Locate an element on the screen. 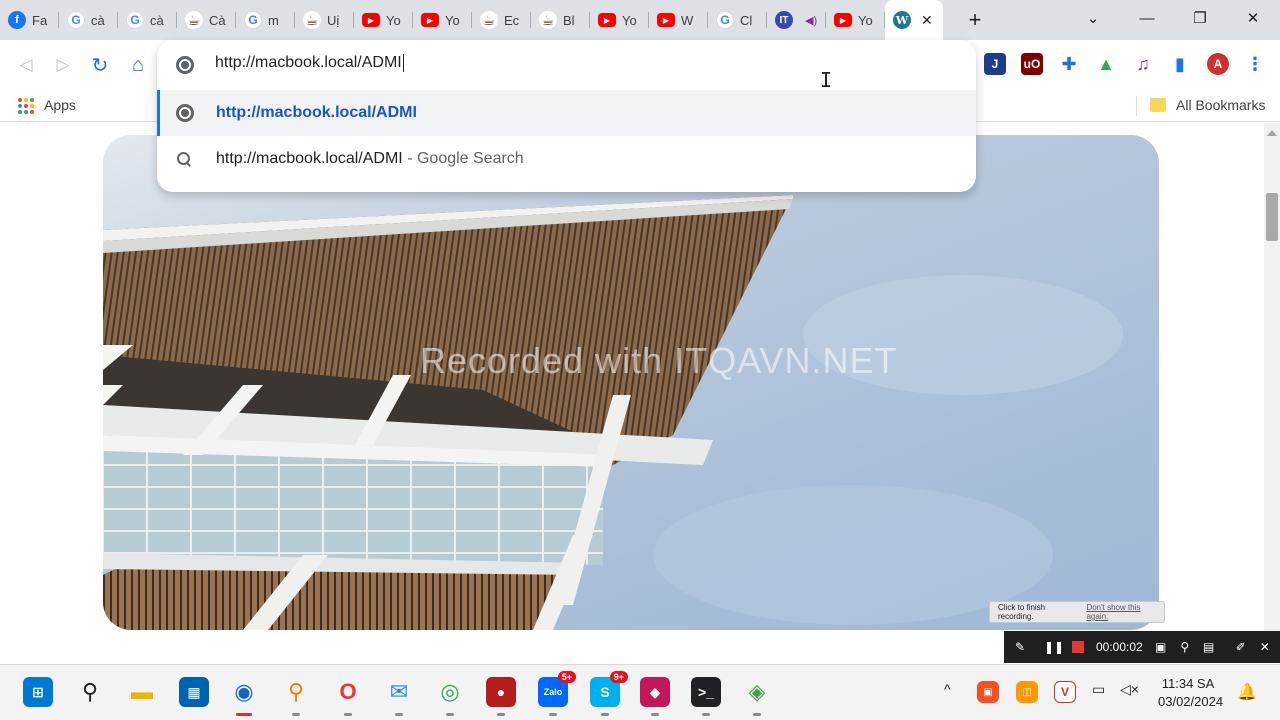  shield-extension-icon: J is located at coordinates (995, 64).